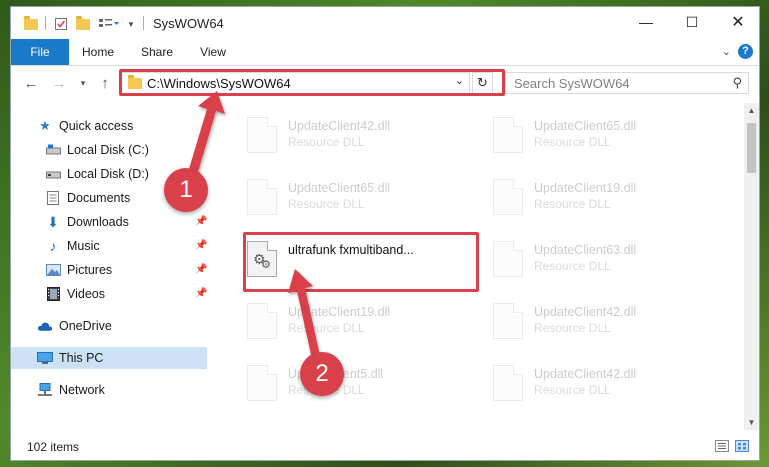  What do you see at coordinates (254, 229) in the screenshot?
I see `annotation-arrows` at bounding box center [254, 229].